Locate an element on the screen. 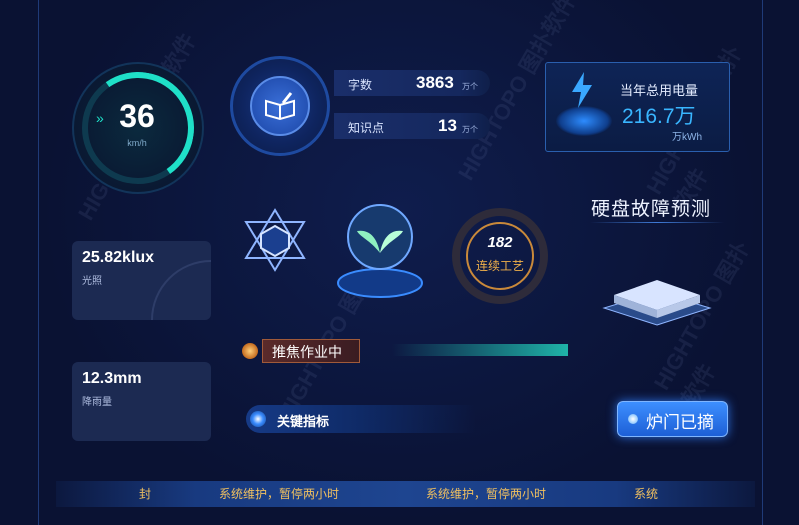 This screenshot has width=799, height=525. disk-title: 硬盘故障预测 is located at coordinates (651, 209).